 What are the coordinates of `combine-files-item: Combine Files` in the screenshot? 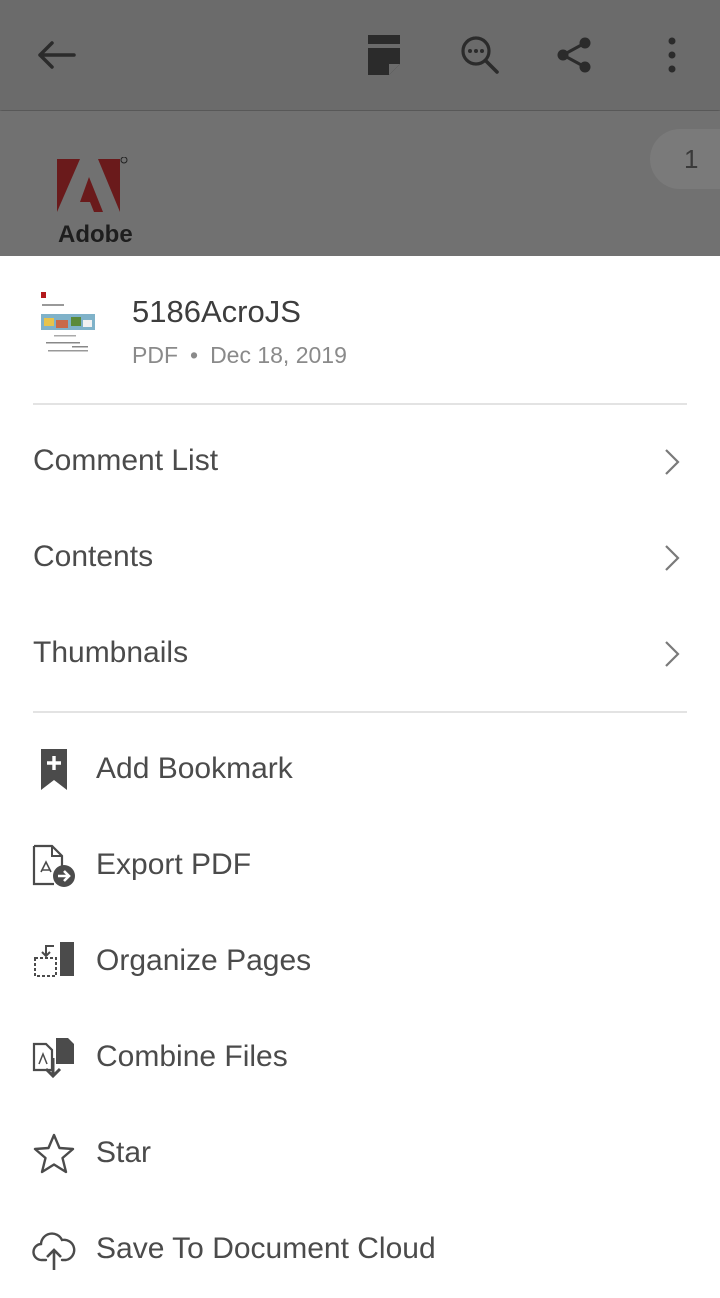 It's located at (360, 1058).